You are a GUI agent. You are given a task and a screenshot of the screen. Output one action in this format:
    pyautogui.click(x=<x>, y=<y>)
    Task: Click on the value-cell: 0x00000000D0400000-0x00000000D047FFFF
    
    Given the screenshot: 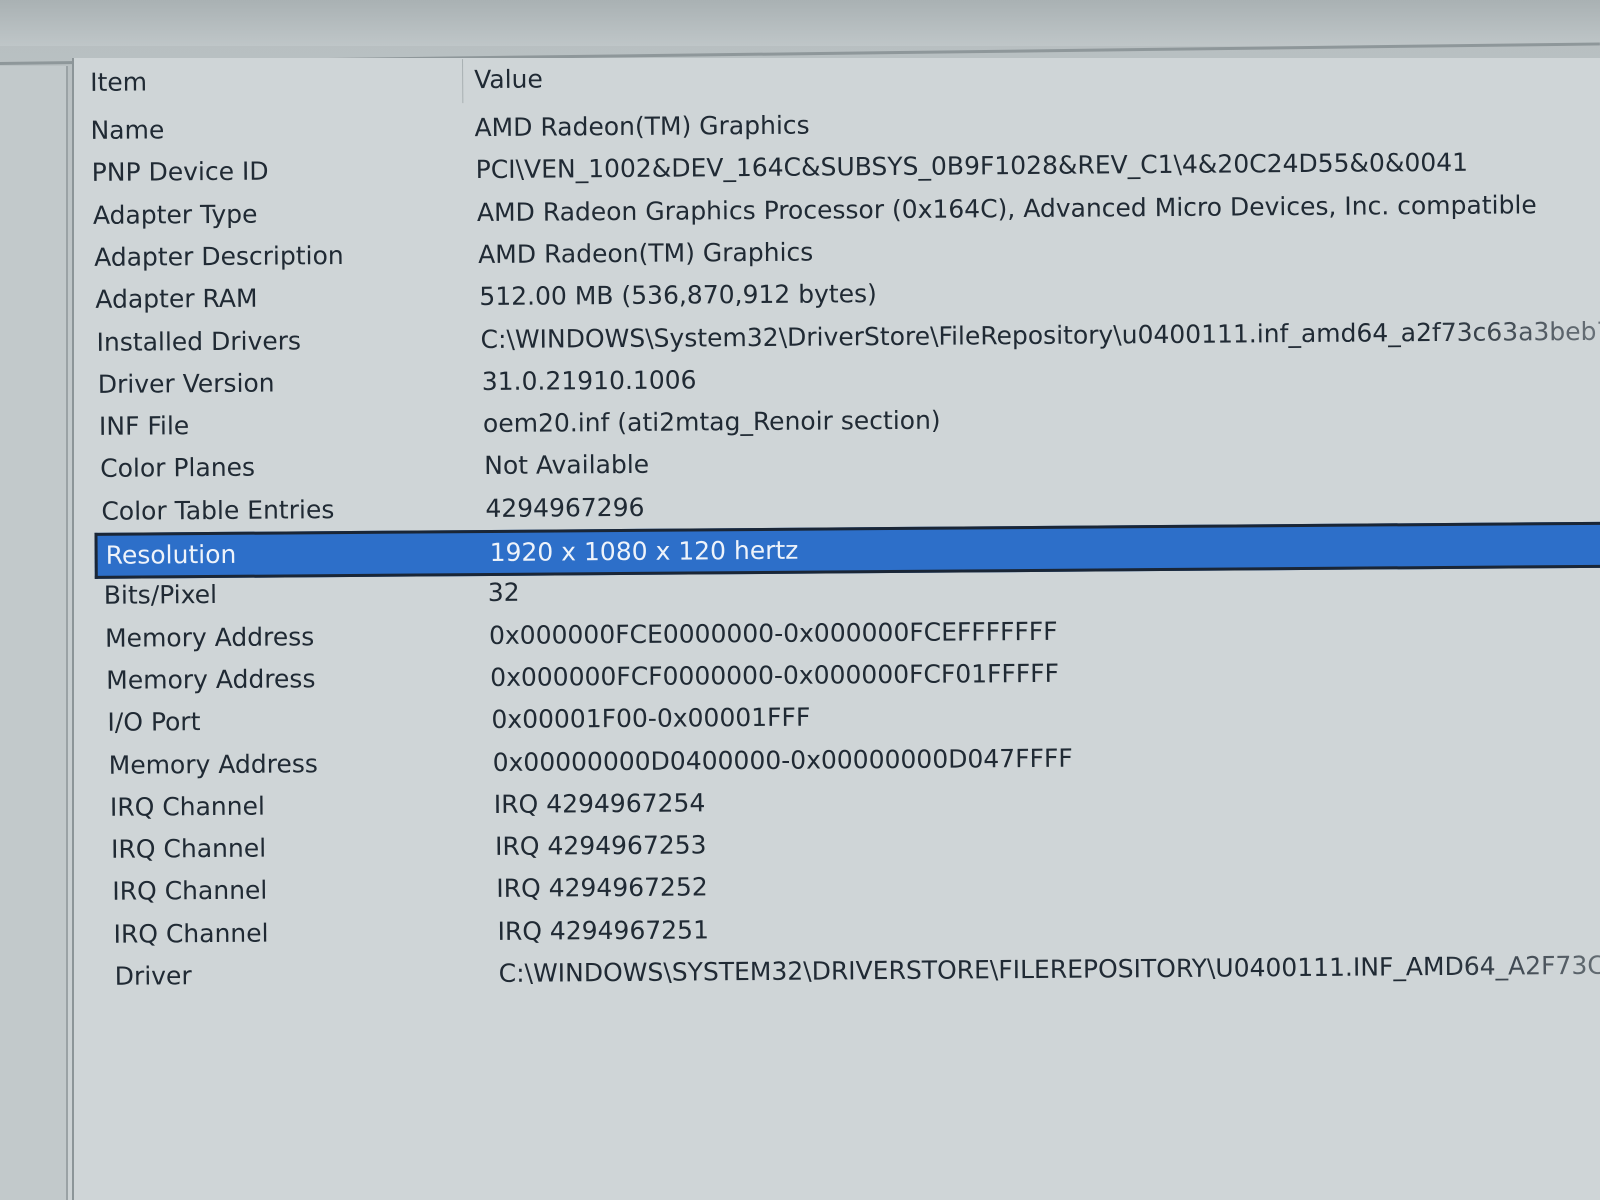 What is the action you would take?
    pyautogui.click(x=782, y=760)
    